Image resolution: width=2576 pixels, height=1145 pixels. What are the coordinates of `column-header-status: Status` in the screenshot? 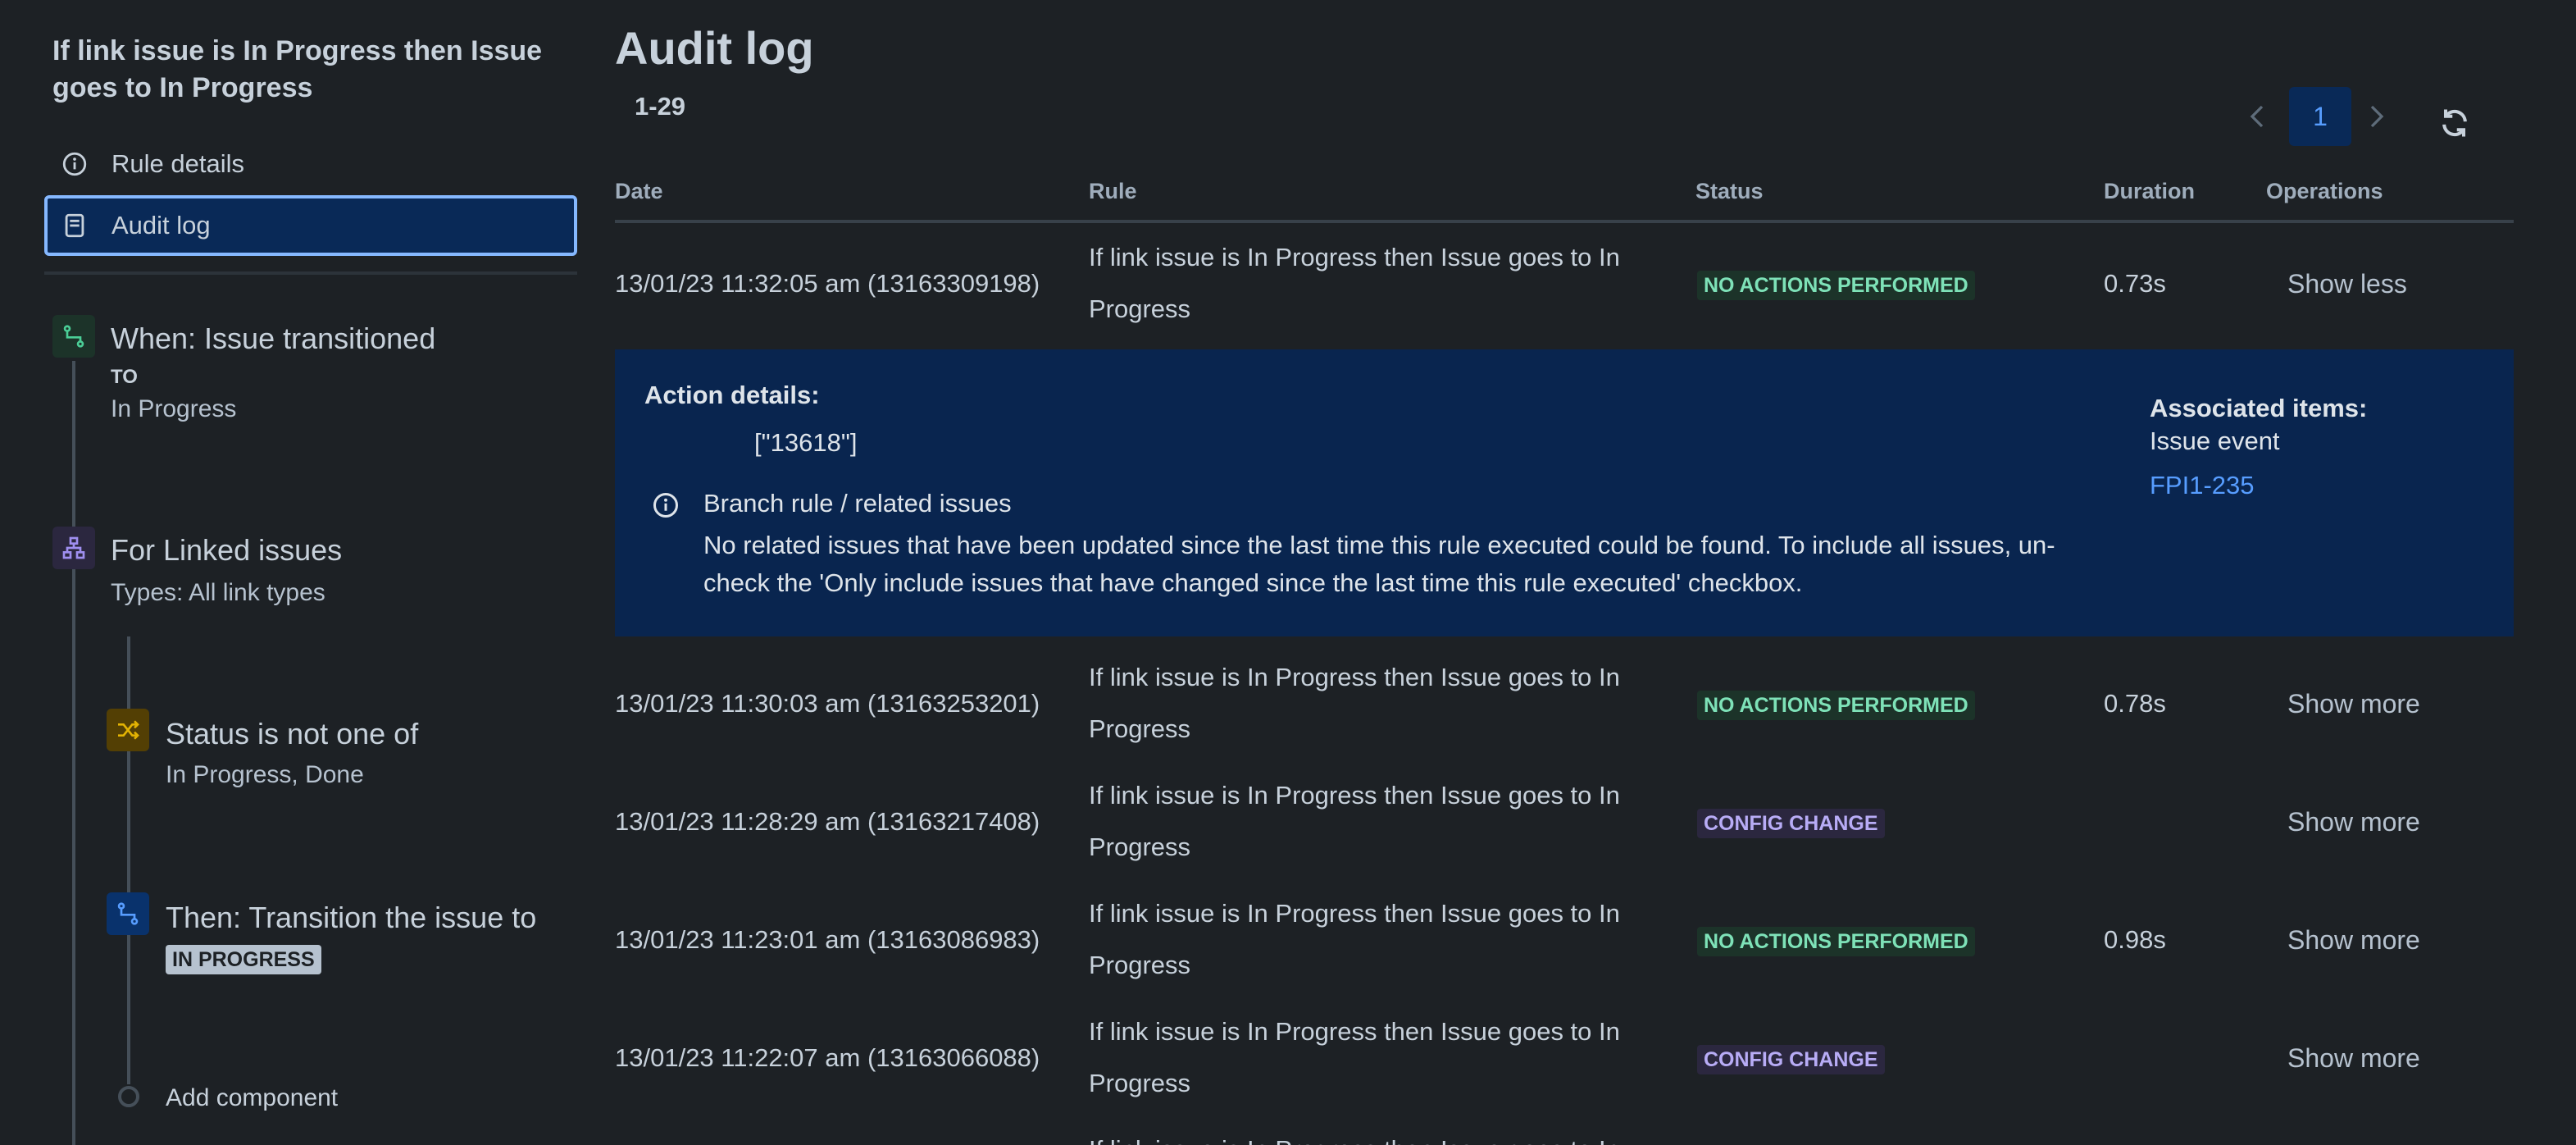 It's located at (1730, 191).